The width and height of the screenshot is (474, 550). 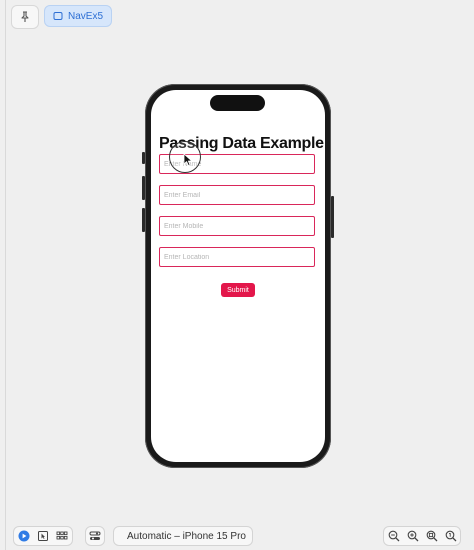 I want to click on zoom-fit-icon, so click(x=431, y=536).